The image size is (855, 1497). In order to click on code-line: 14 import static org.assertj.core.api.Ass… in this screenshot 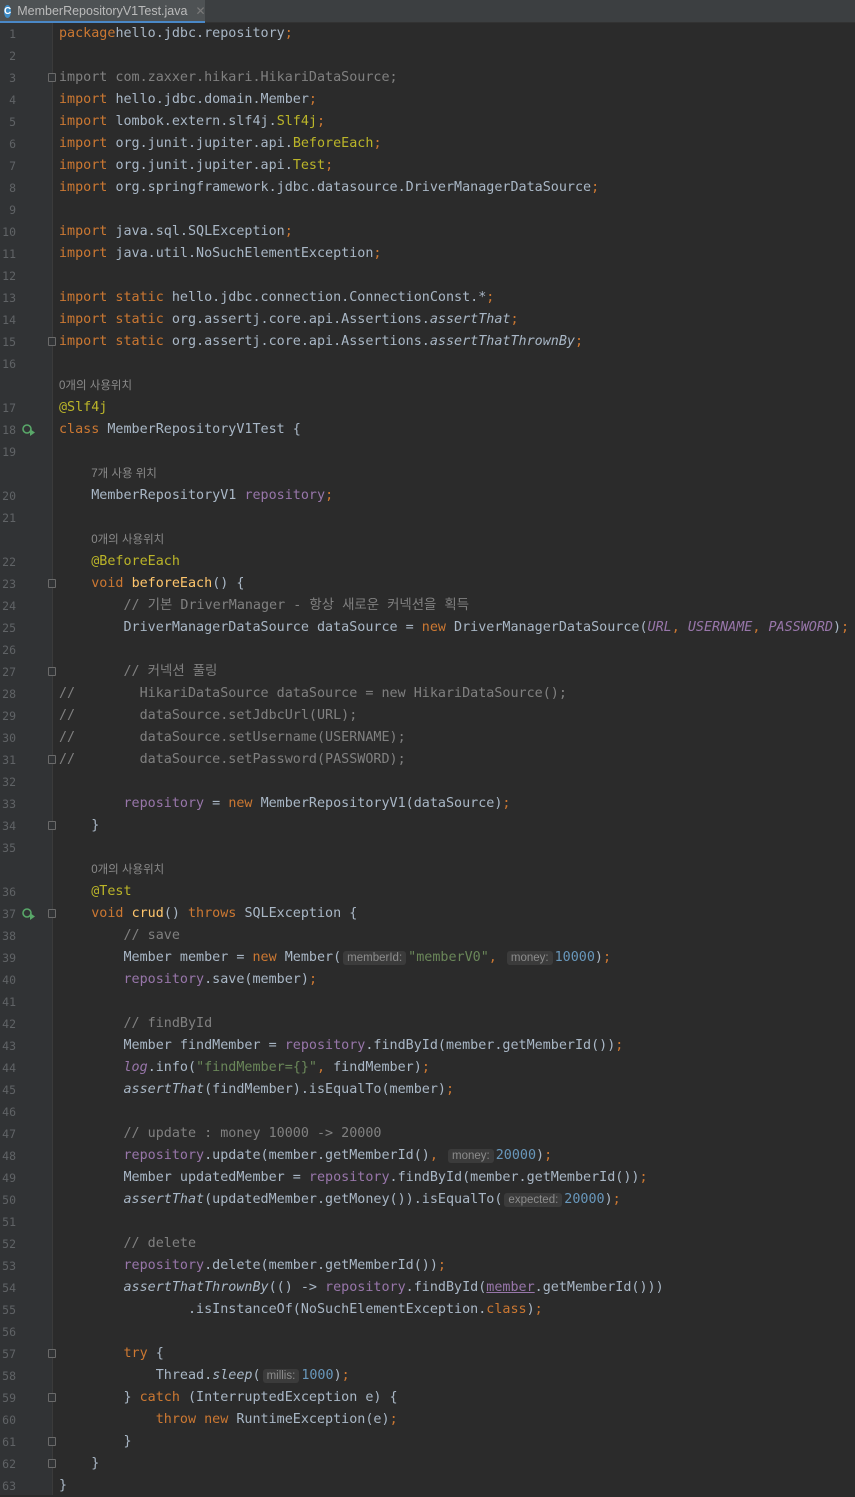, I will do `click(427, 320)`.